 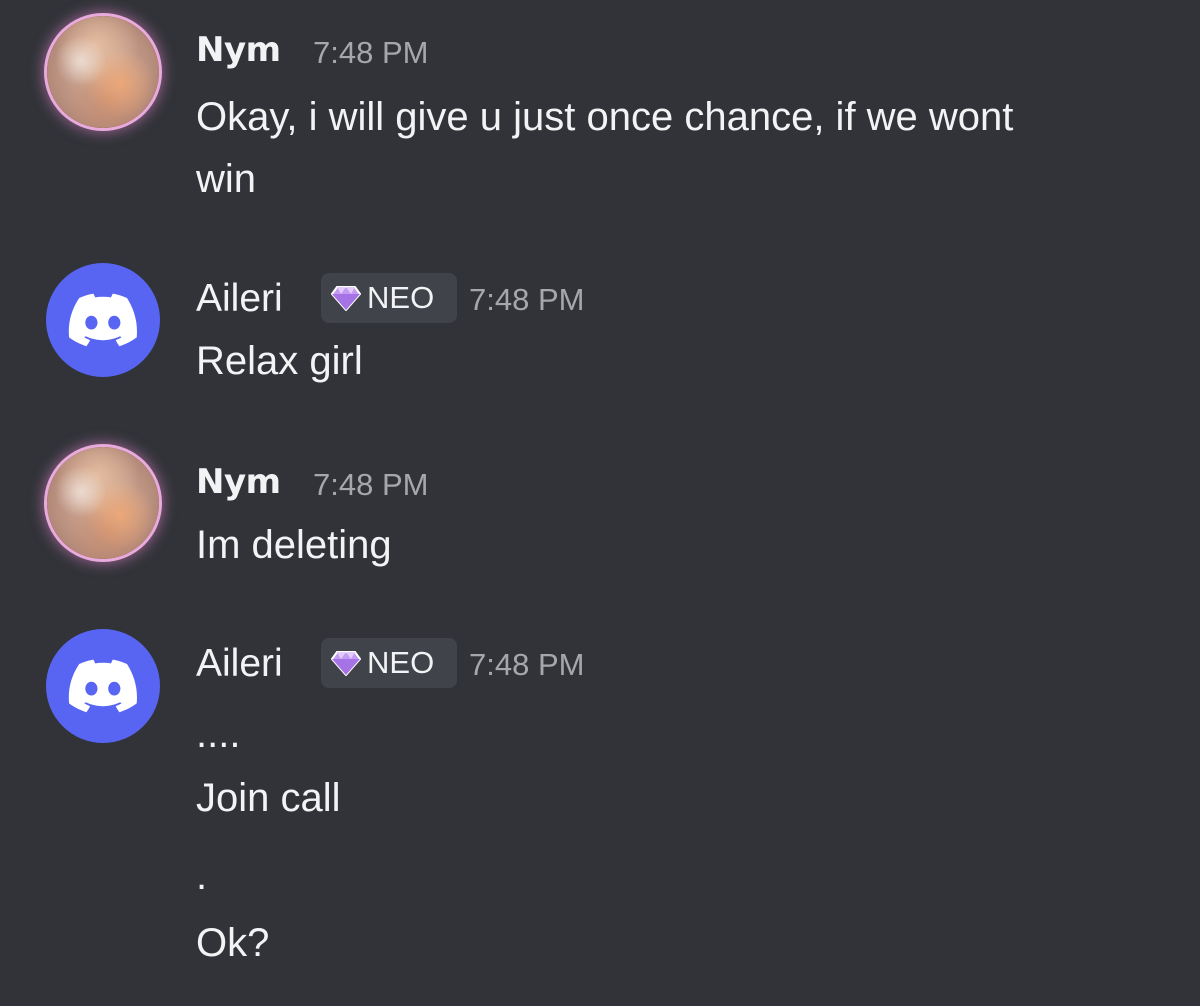 What do you see at coordinates (226, 179) in the screenshot?
I see `message-text-line: win` at bounding box center [226, 179].